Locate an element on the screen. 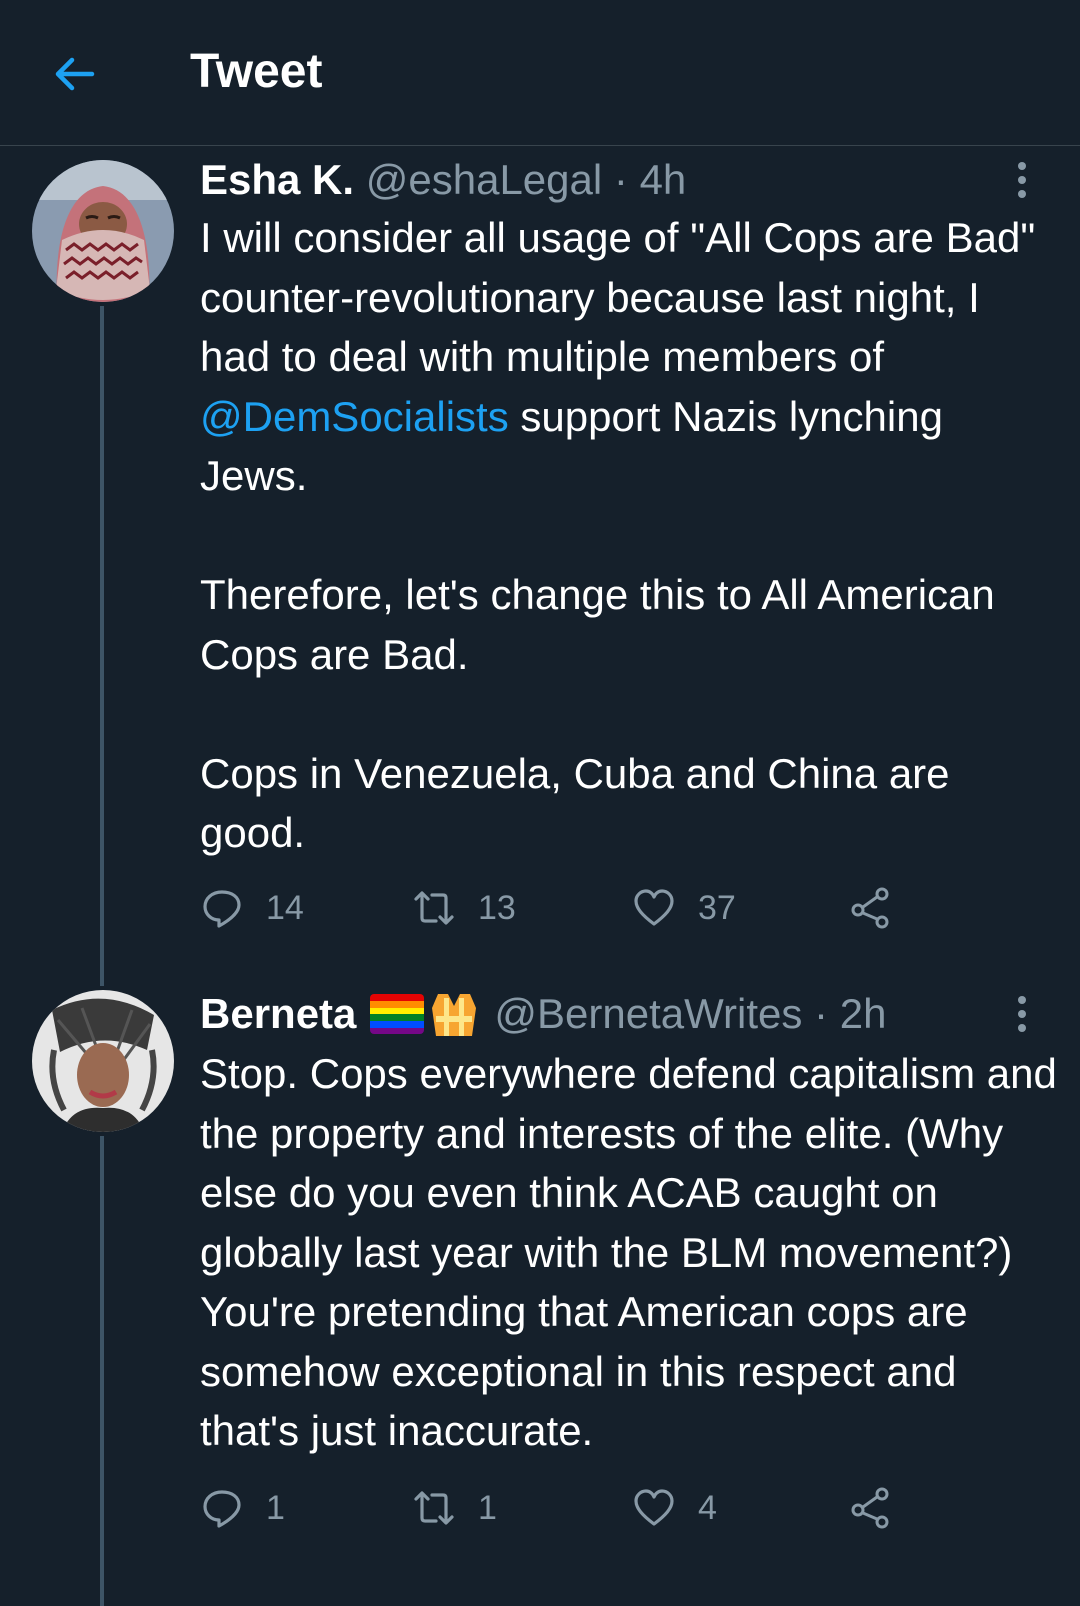  reply-count: 14 is located at coordinates (285, 907).